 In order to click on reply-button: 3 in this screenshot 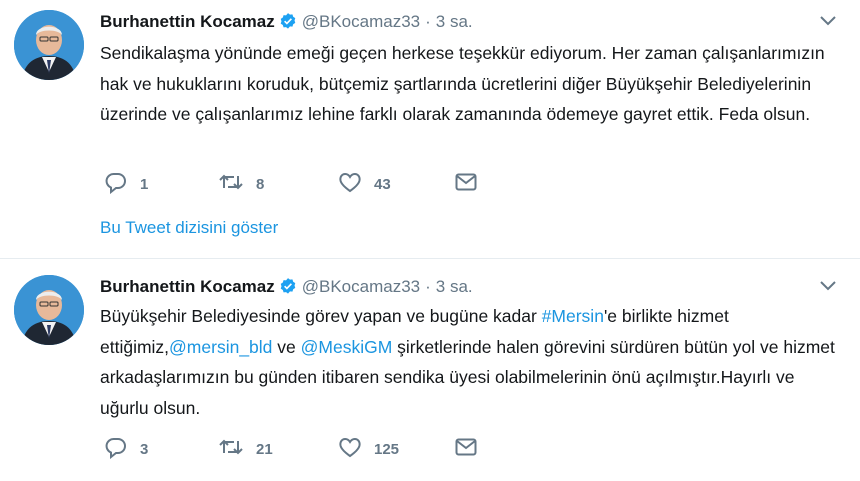, I will do `click(126, 449)`.